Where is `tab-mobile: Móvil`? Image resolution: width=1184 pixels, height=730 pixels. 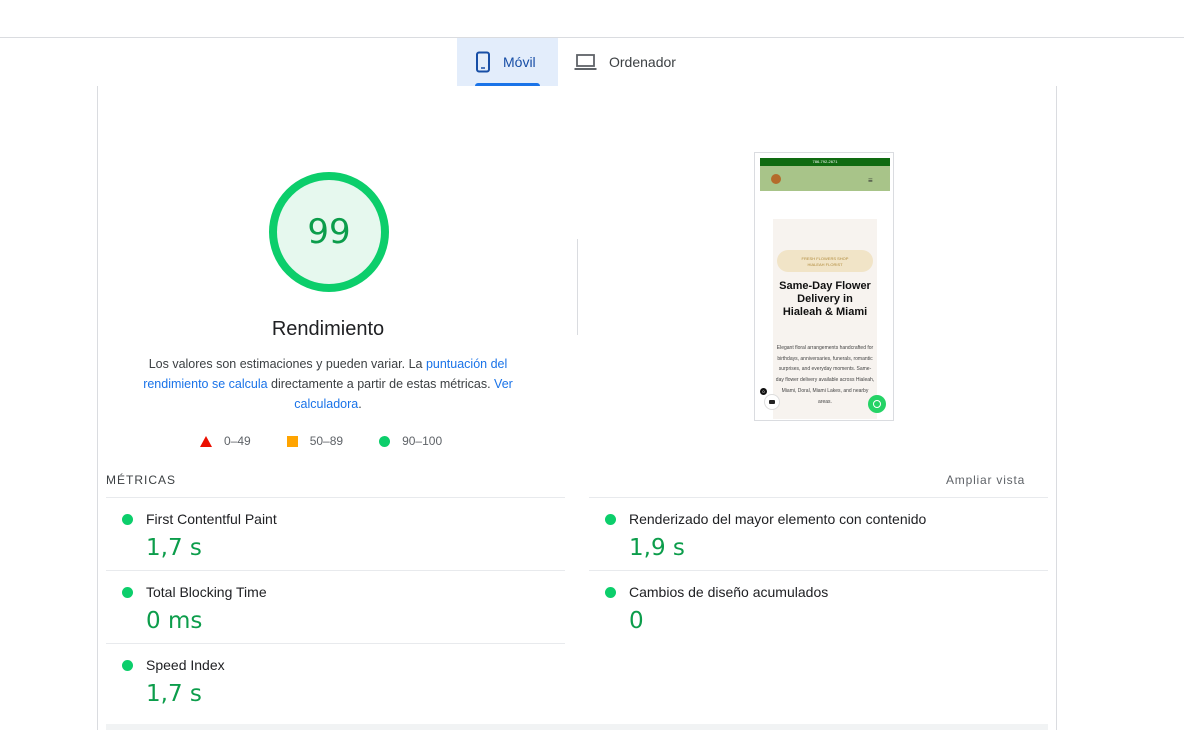
tab-mobile: Móvil is located at coordinates (507, 62).